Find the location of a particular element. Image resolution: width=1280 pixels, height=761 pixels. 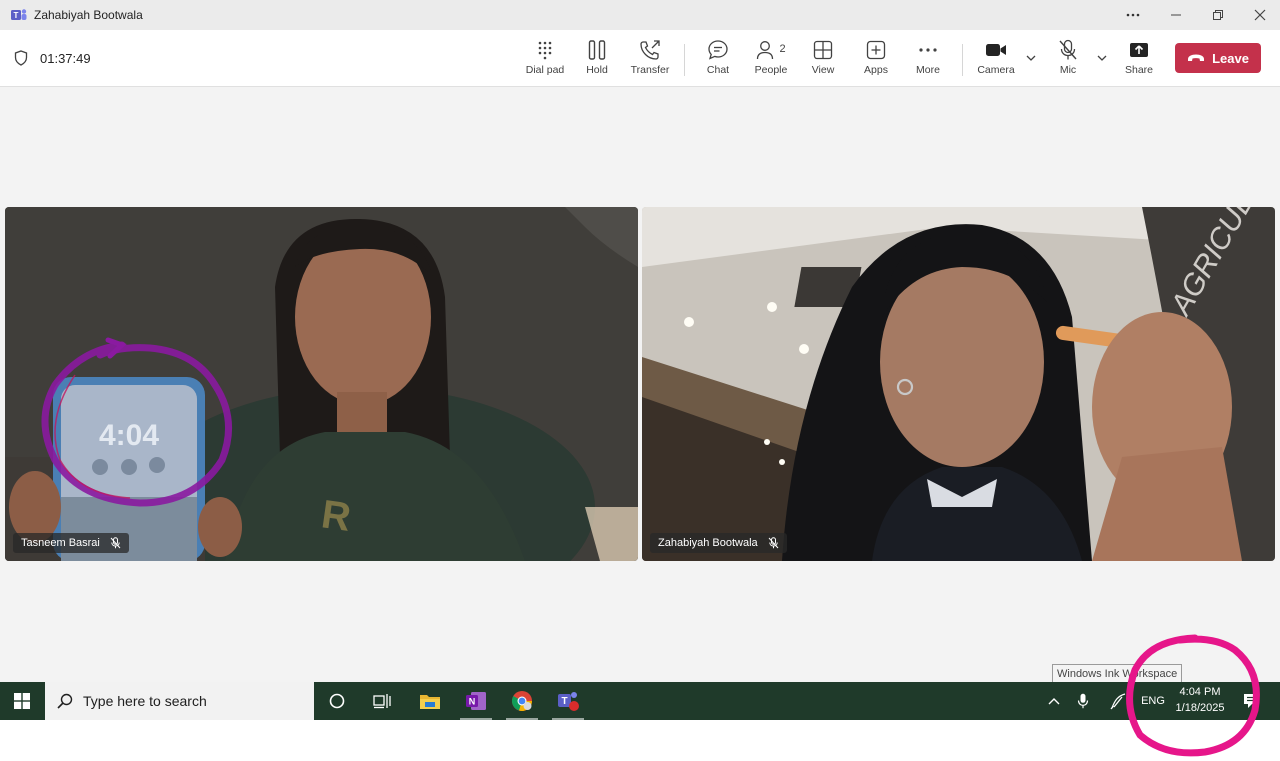

teams-icon: T is located at coordinates (568, 701).